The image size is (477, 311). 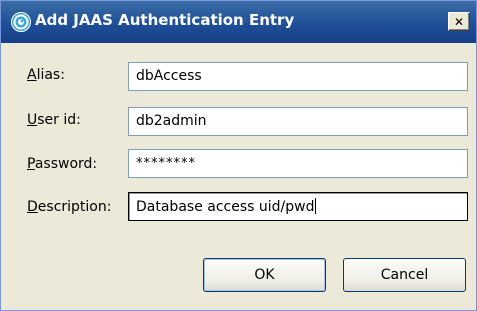 I want to click on alias-field: dbAccess, so click(x=298, y=76).